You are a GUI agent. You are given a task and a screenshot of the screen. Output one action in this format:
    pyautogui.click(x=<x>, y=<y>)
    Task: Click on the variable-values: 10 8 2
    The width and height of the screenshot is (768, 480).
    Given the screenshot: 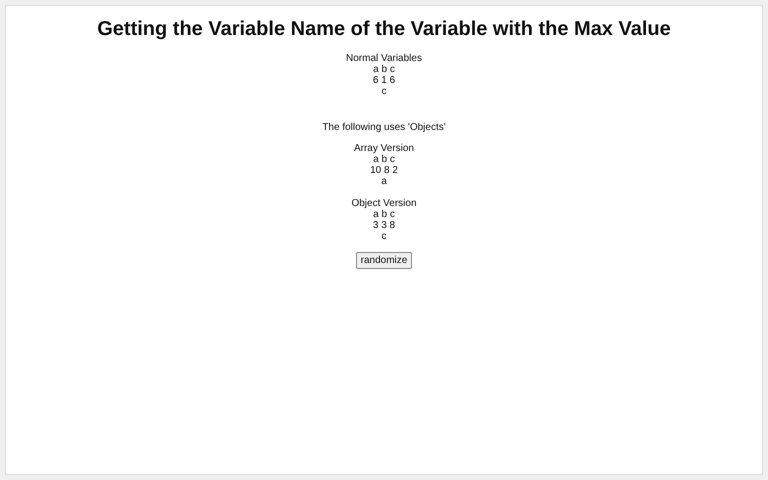 What is the action you would take?
    pyautogui.click(x=384, y=170)
    